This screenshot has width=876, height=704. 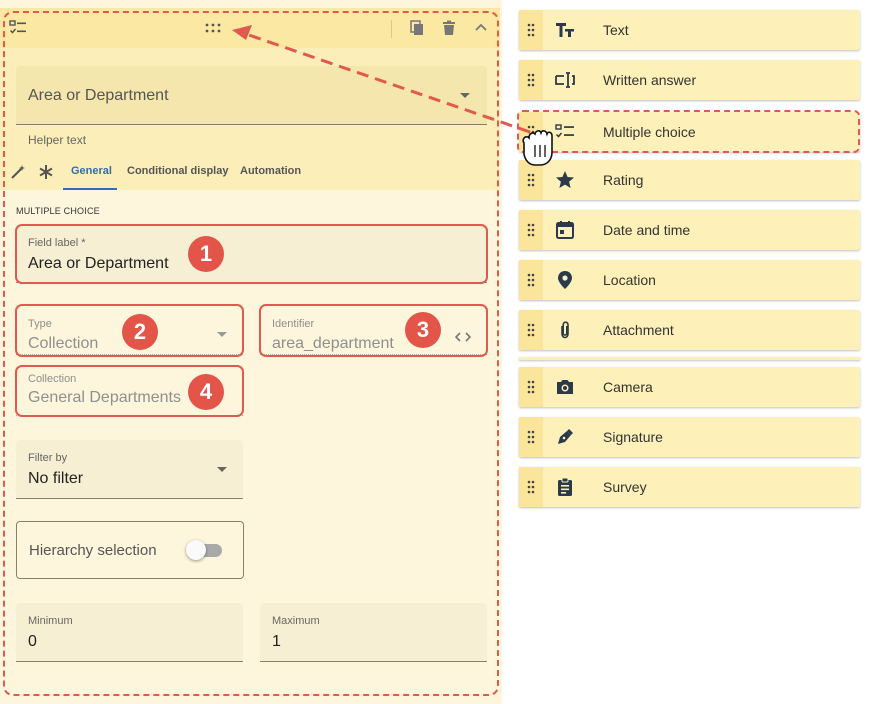 What do you see at coordinates (251, 253) in the screenshot?
I see `field-label-input: Field label * Area or Department` at bounding box center [251, 253].